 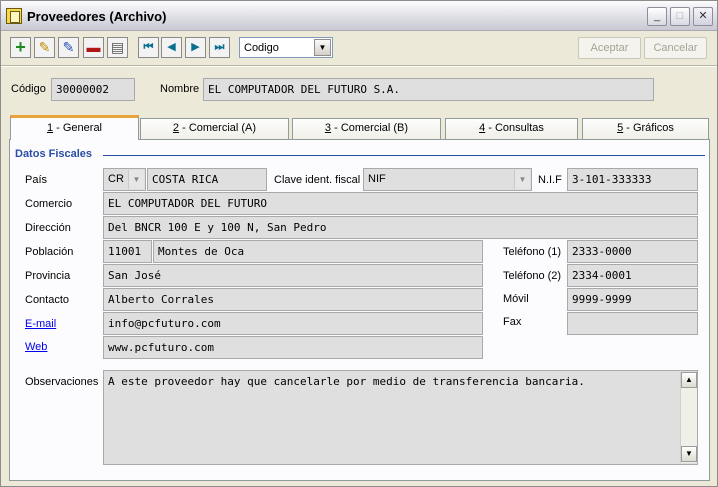 I want to click on order-field-select: Codigo ▼, so click(x=286, y=47).